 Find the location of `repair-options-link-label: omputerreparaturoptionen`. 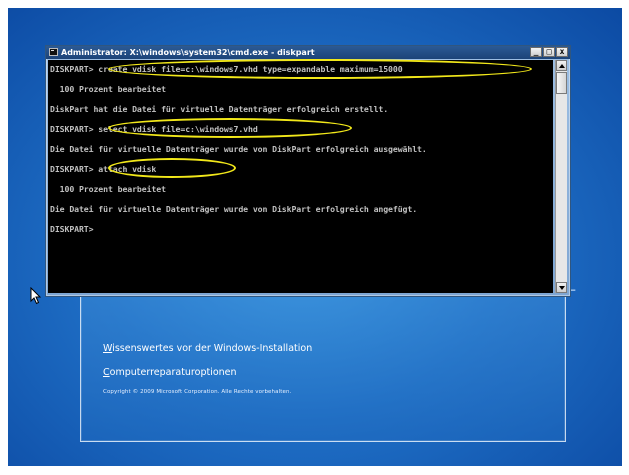

repair-options-link-label: omputerreparaturoptionen is located at coordinates (173, 372).